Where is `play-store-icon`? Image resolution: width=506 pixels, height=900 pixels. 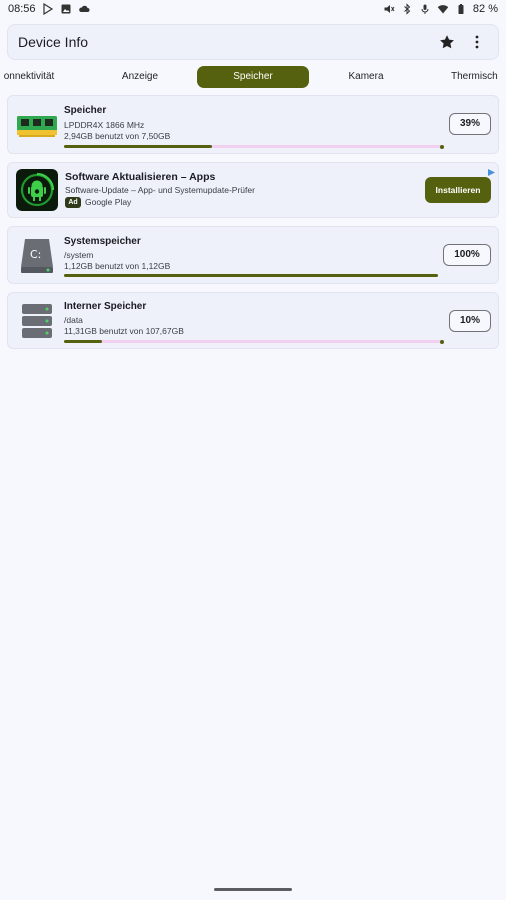 play-store-icon is located at coordinates (48, 9).